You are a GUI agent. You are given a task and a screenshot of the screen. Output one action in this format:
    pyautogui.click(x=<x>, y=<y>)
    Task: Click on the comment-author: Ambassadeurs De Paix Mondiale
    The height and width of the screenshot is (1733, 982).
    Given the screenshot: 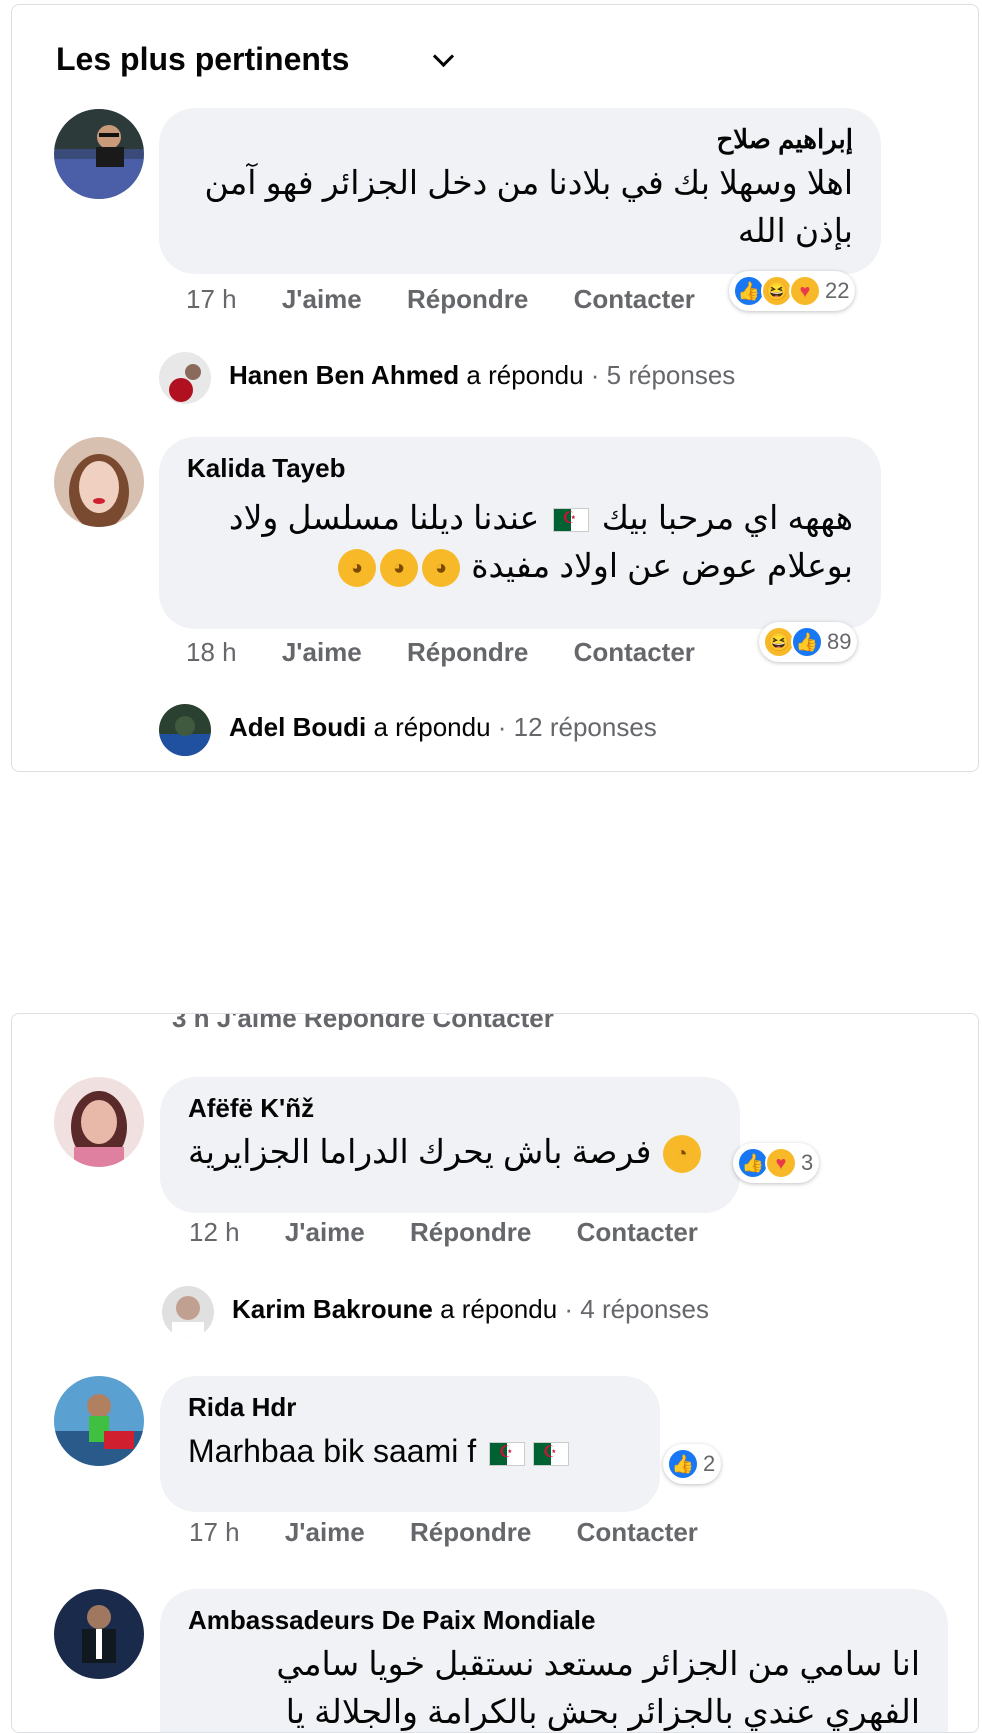 What is the action you would take?
    pyautogui.click(x=554, y=1620)
    